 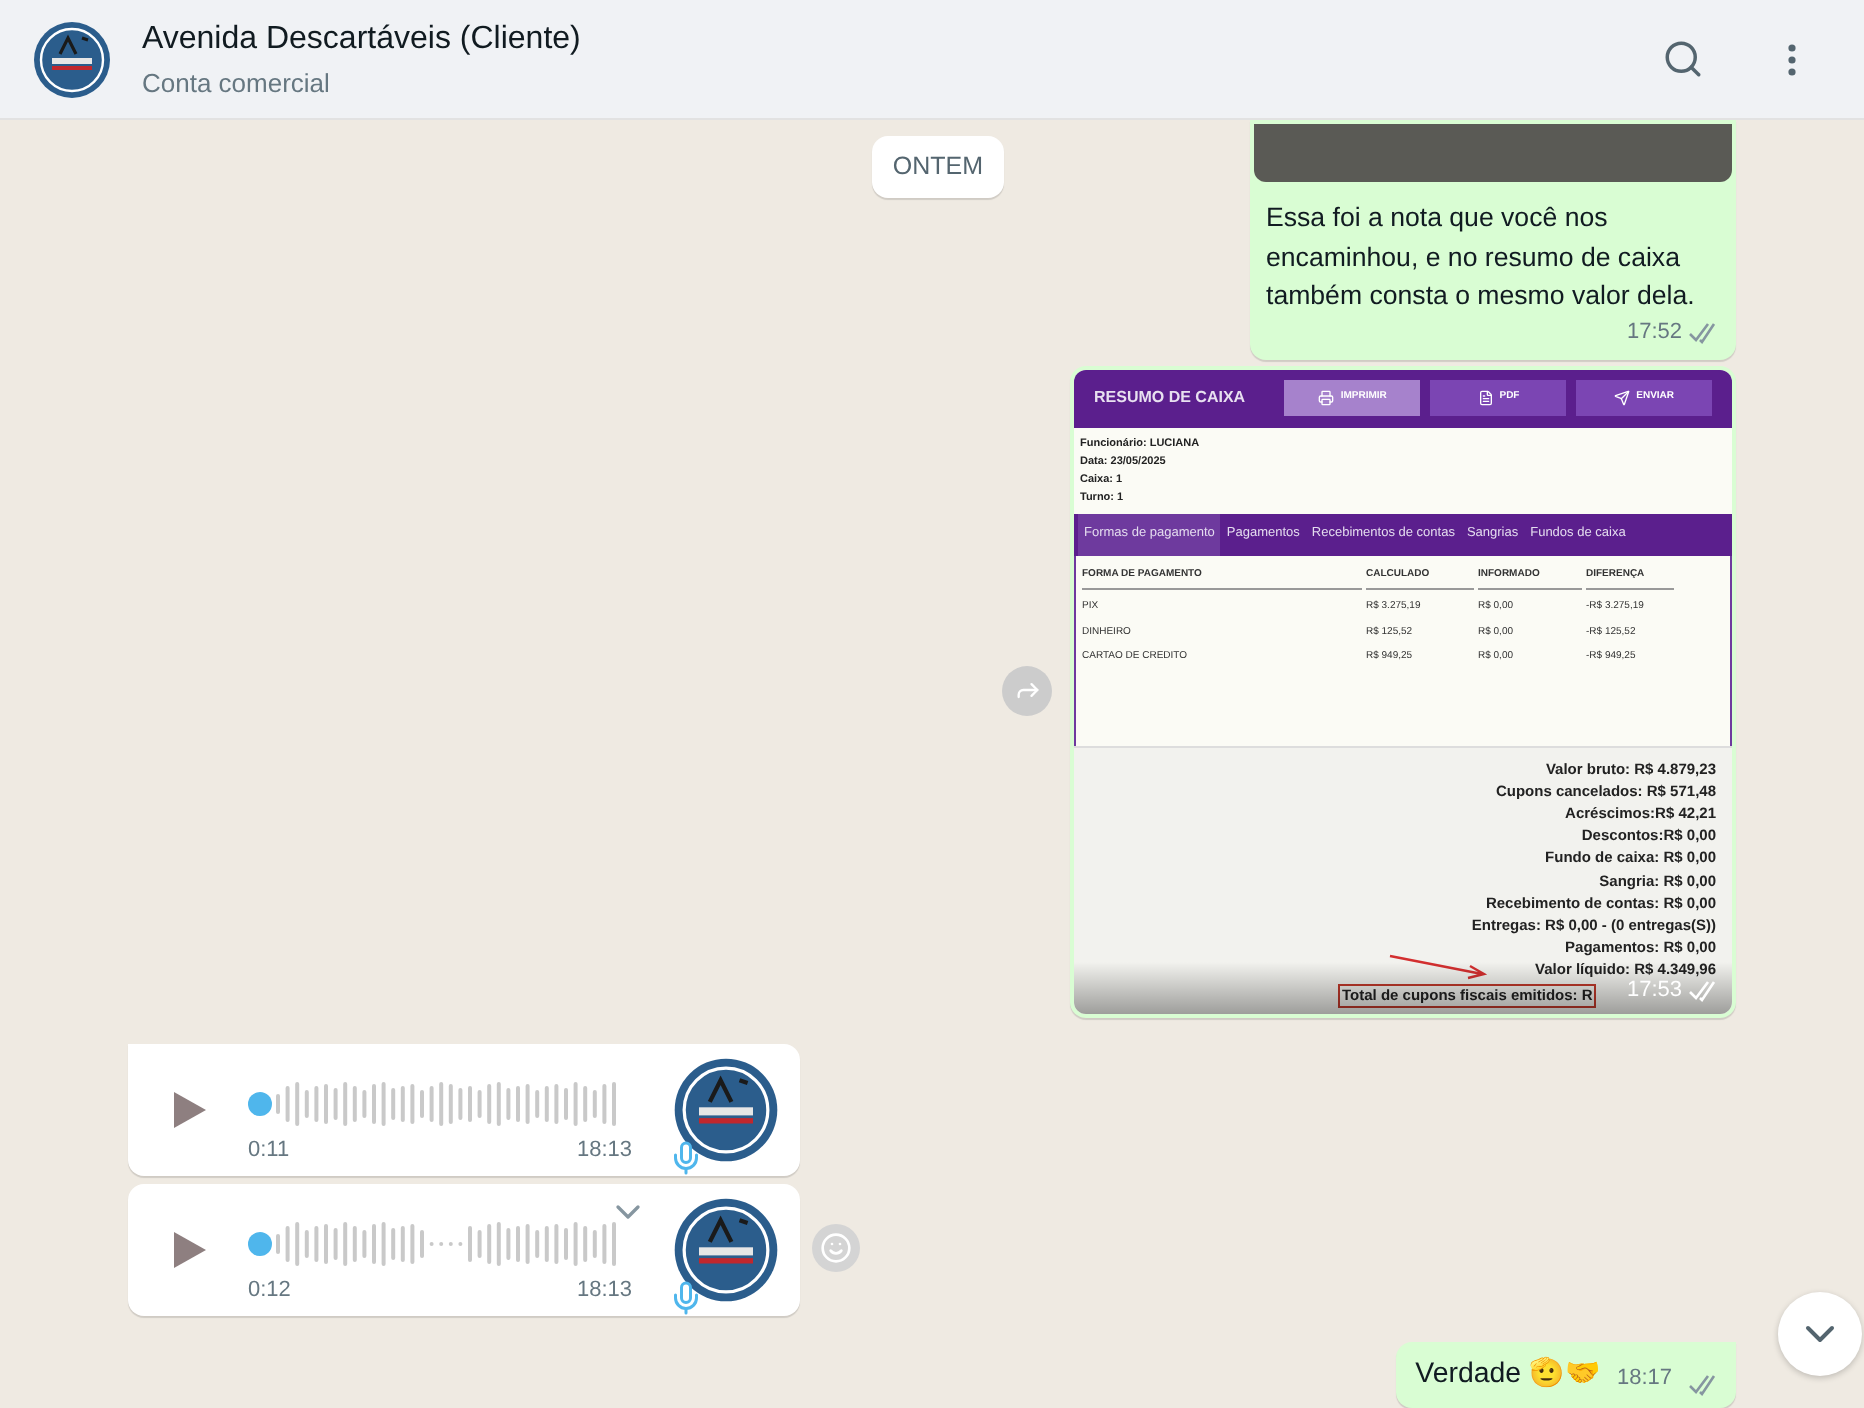 What do you see at coordinates (1440, 967) in the screenshot?
I see `pointer-arrow` at bounding box center [1440, 967].